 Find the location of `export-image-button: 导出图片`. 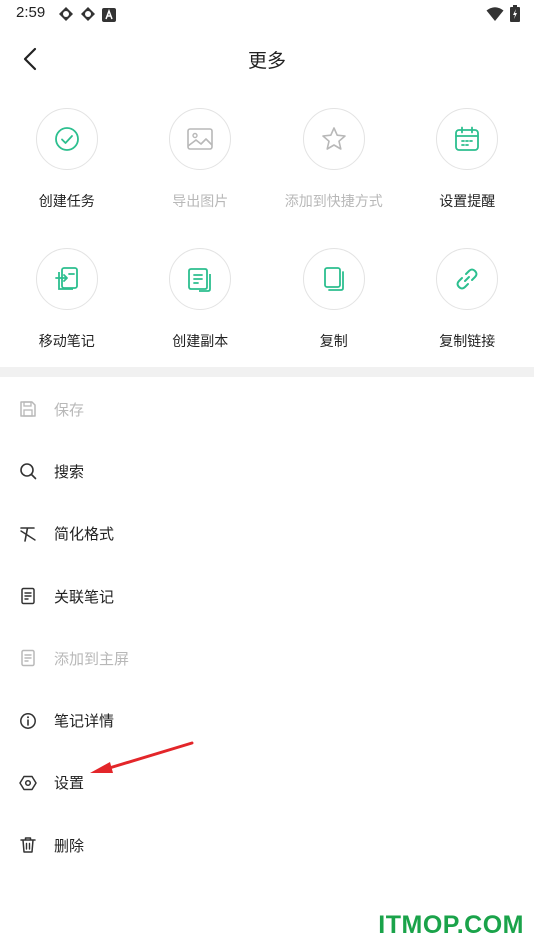

export-image-button: 导出图片 is located at coordinates (201, 178).